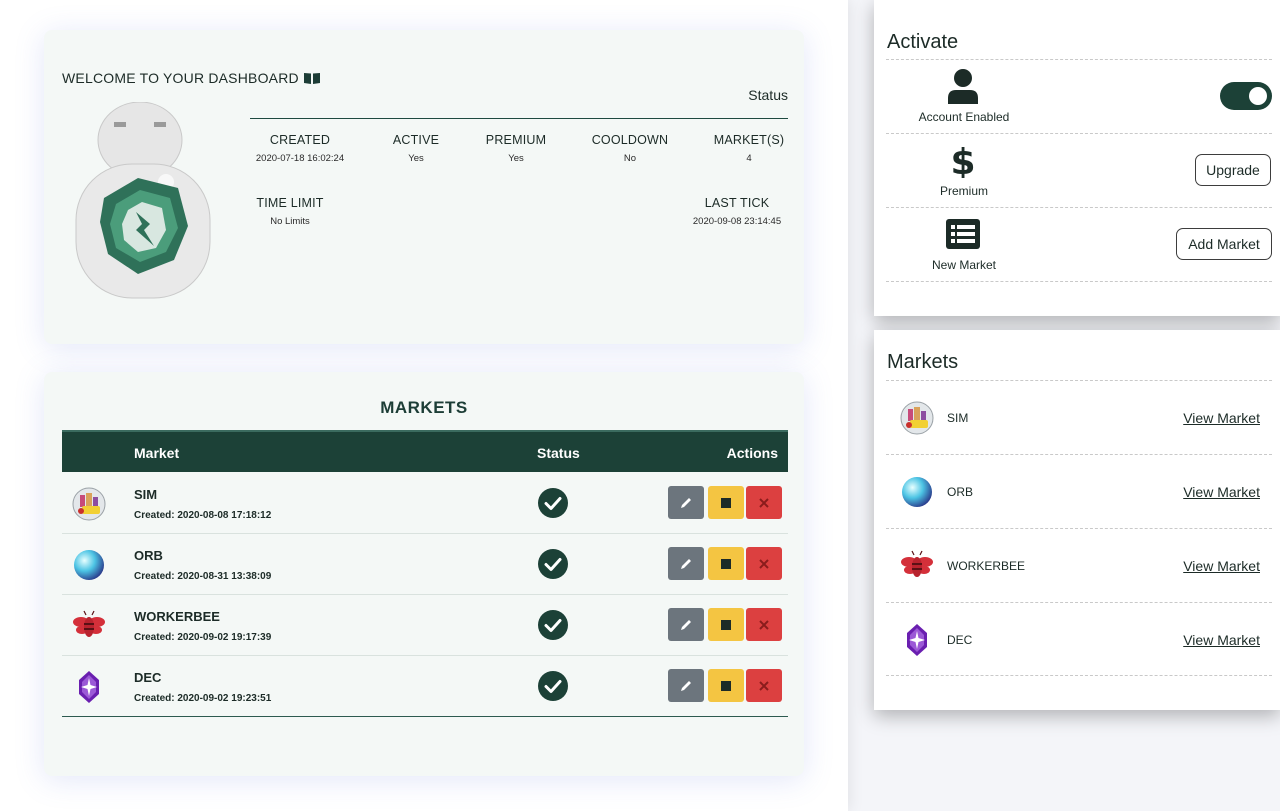 The image size is (1280, 811). I want to click on stat-last-tick: LAST TICK 2020-09-08 23:14:45, so click(737, 211).